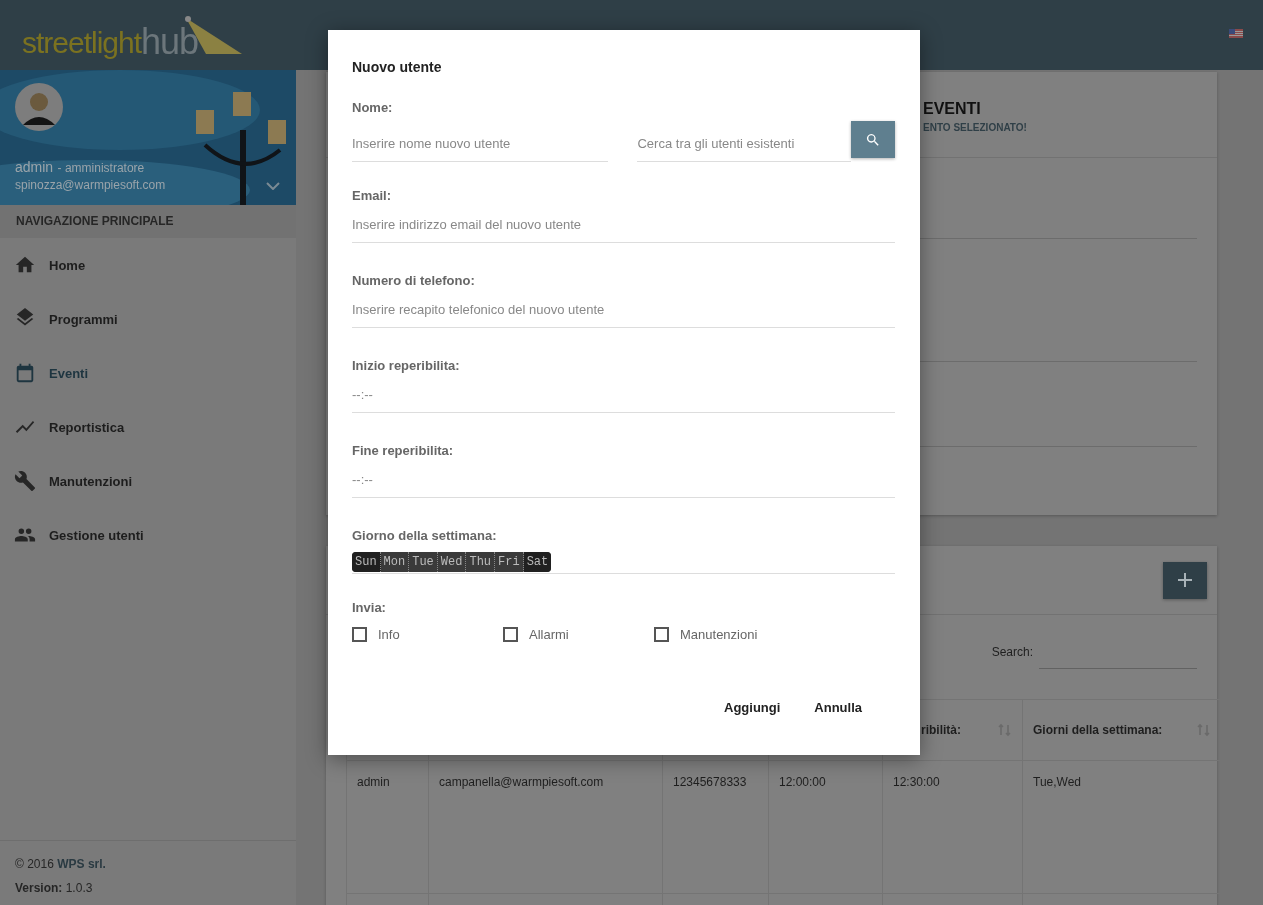  I want to click on add-button, so click(1185, 580).